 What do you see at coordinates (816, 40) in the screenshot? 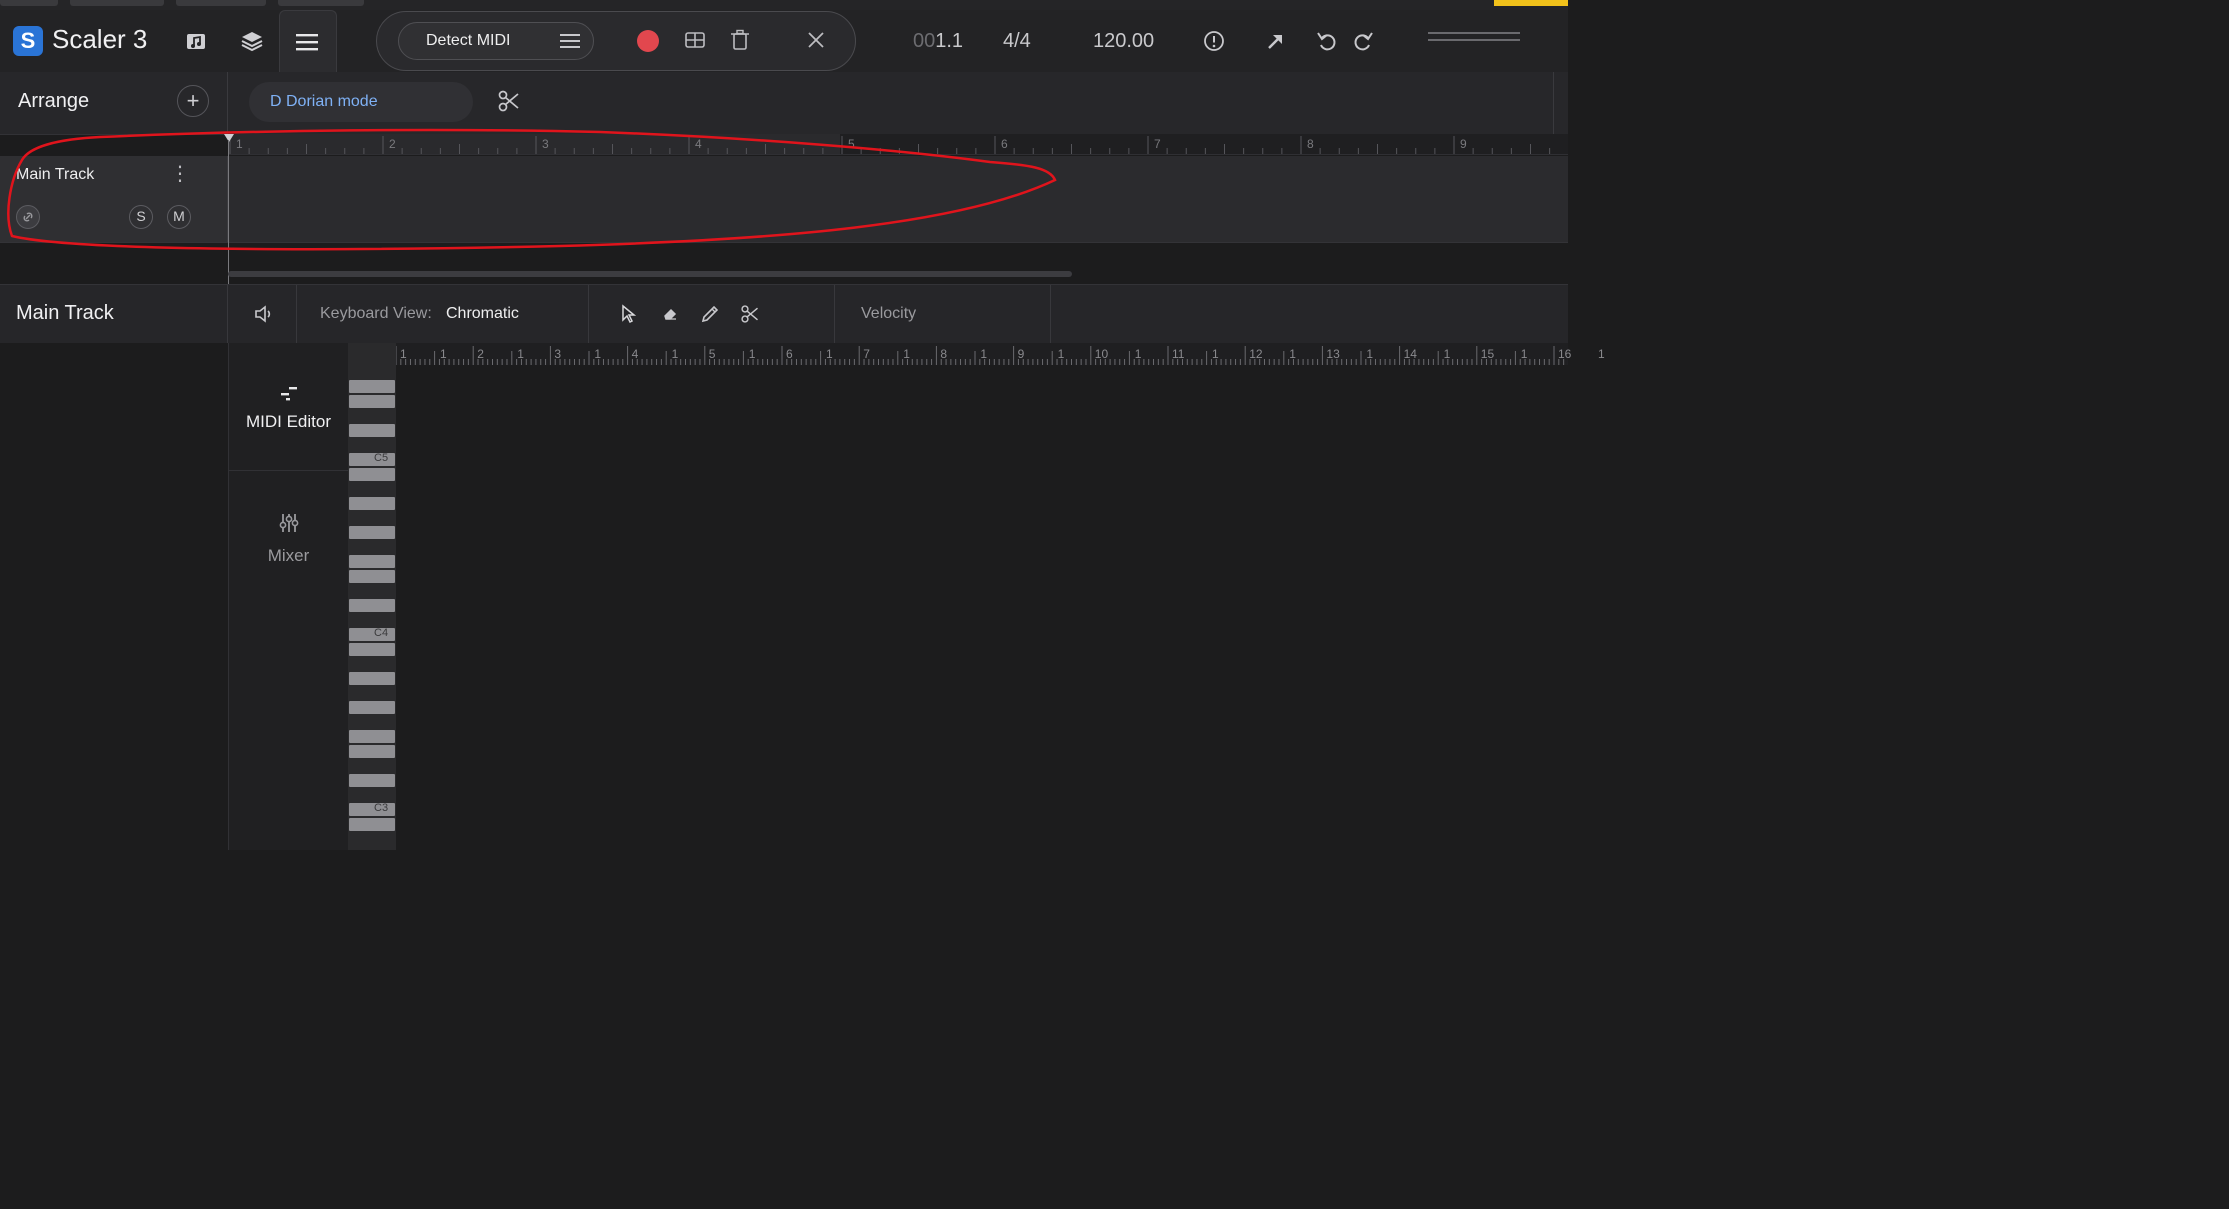
I see `close-icon` at bounding box center [816, 40].